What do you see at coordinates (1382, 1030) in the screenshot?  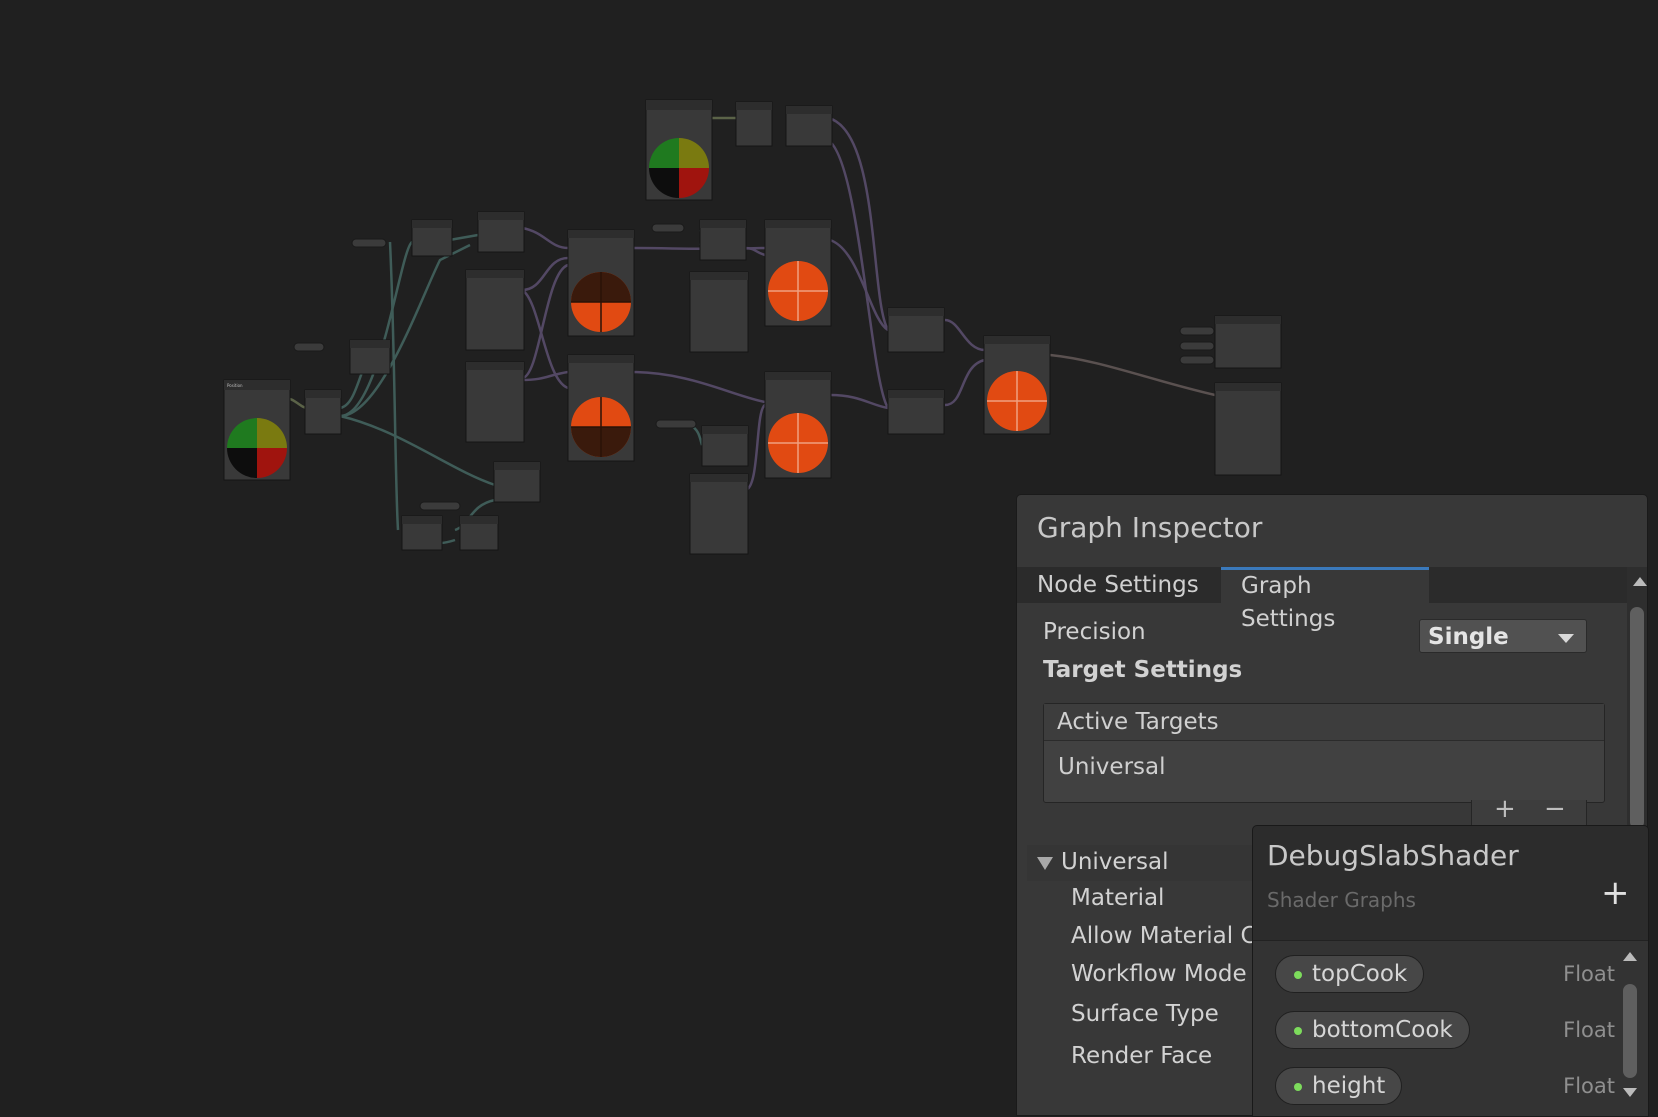 I see `property-name: bottomCook` at bounding box center [1382, 1030].